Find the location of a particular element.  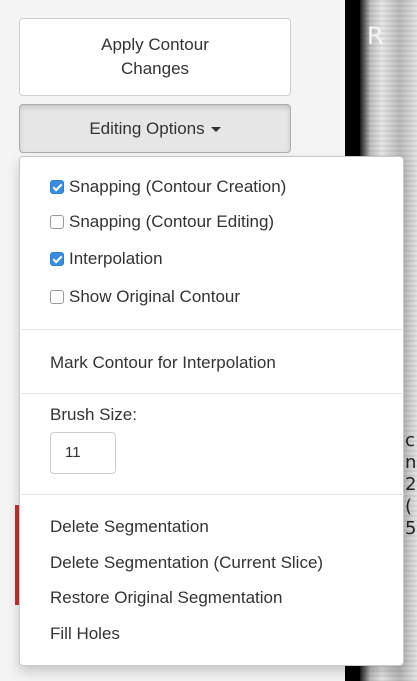

restore-original-segmentation-item: Restore Original Segmentation is located at coordinates (166, 598).